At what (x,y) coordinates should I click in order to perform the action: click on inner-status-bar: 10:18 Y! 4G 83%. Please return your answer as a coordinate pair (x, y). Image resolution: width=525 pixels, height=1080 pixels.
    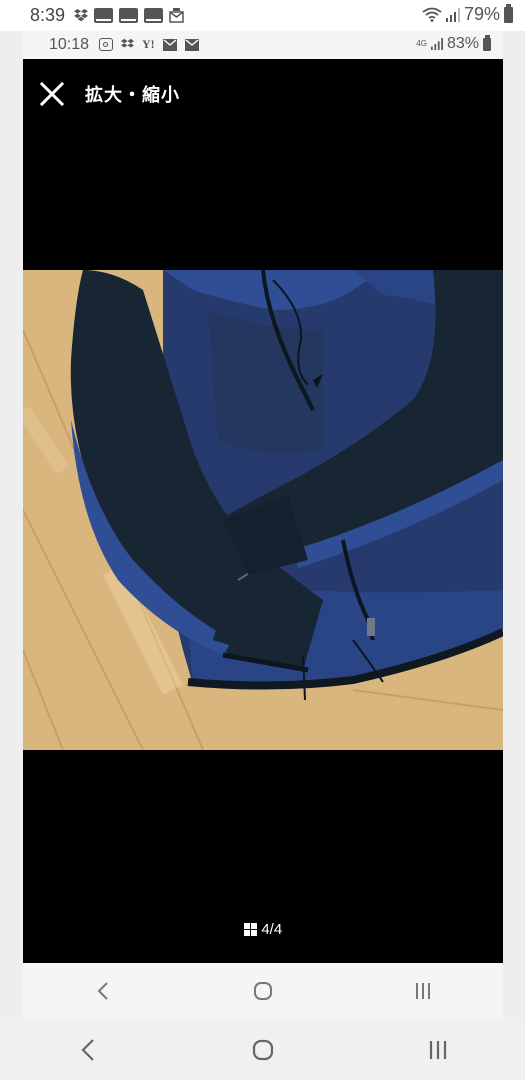
    Looking at the image, I should click on (263, 45).